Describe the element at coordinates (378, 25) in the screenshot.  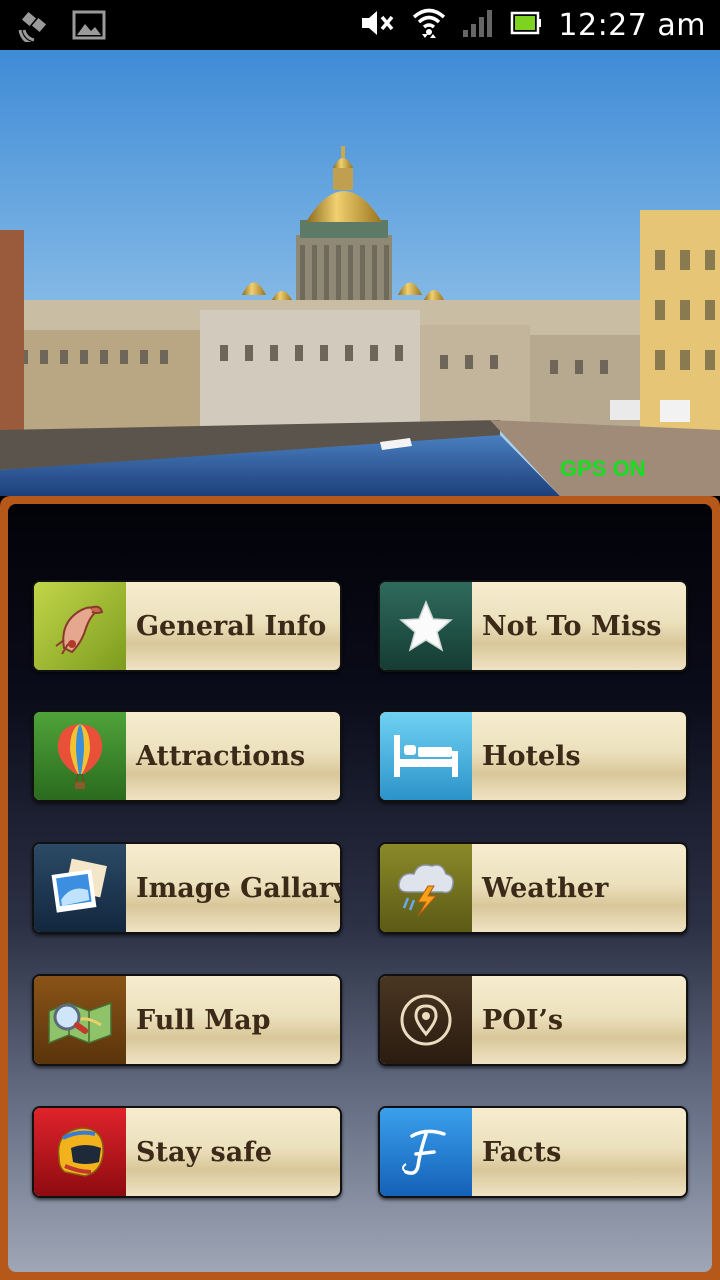
I see `mute-icon` at that location.